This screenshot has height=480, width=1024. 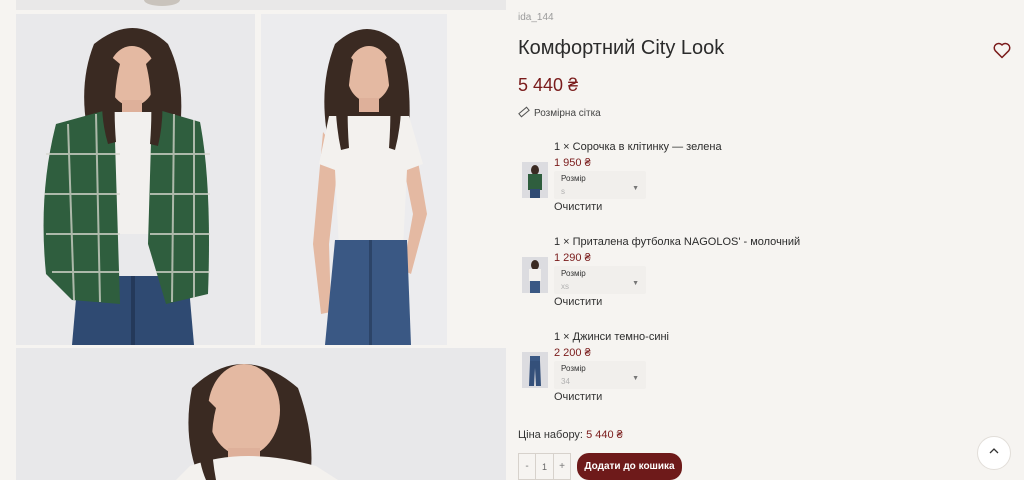 What do you see at coordinates (565, 286) in the screenshot?
I see `size-select-value: xs` at bounding box center [565, 286].